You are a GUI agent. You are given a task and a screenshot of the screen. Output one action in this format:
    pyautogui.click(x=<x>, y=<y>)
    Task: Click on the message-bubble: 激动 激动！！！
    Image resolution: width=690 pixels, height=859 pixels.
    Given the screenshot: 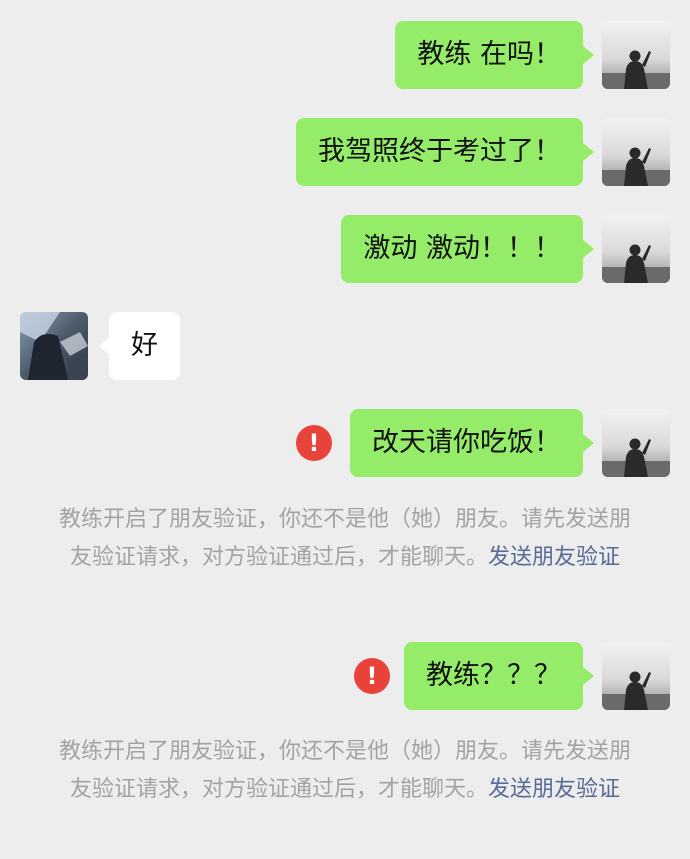 What is the action you would take?
    pyautogui.click(x=462, y=249)
    